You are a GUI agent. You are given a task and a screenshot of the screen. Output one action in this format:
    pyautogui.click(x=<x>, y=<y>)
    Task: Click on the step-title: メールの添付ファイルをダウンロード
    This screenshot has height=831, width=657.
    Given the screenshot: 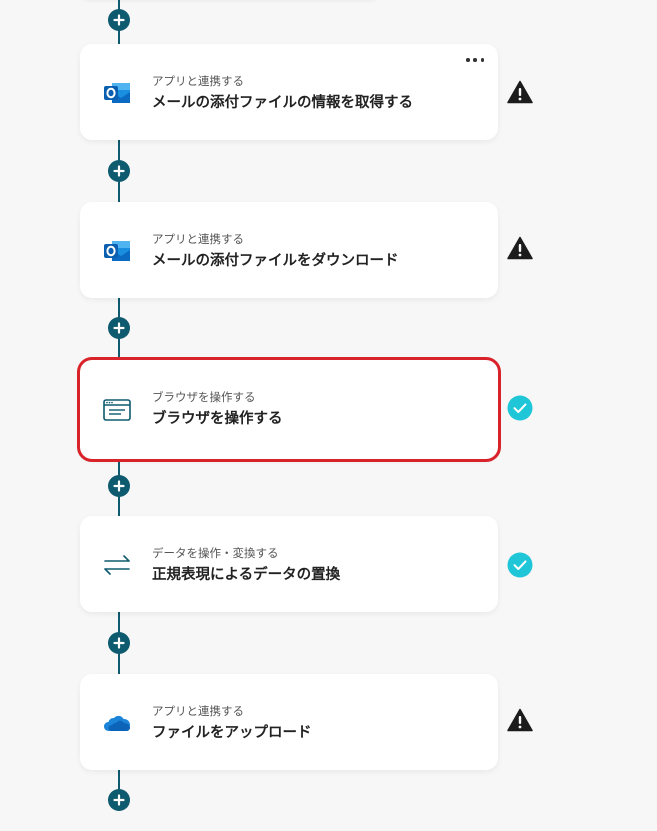 What is the action you would take?
    pyautogui.click(x=275, y=261)
    